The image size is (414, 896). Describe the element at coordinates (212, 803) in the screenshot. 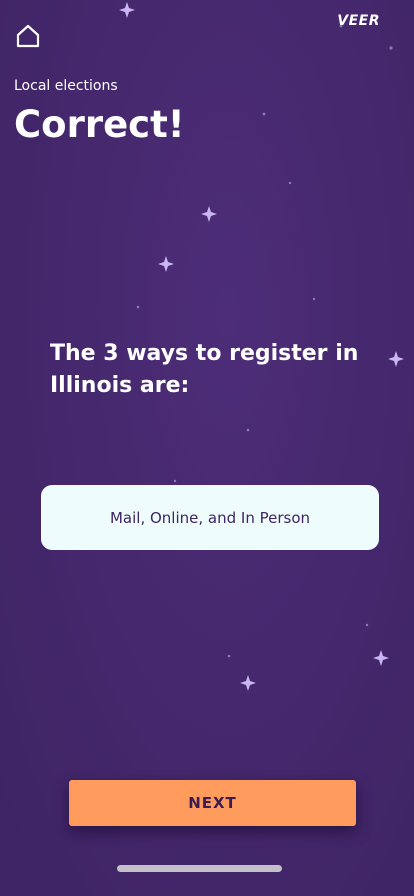

I see `next-button: NEXT` at that location.